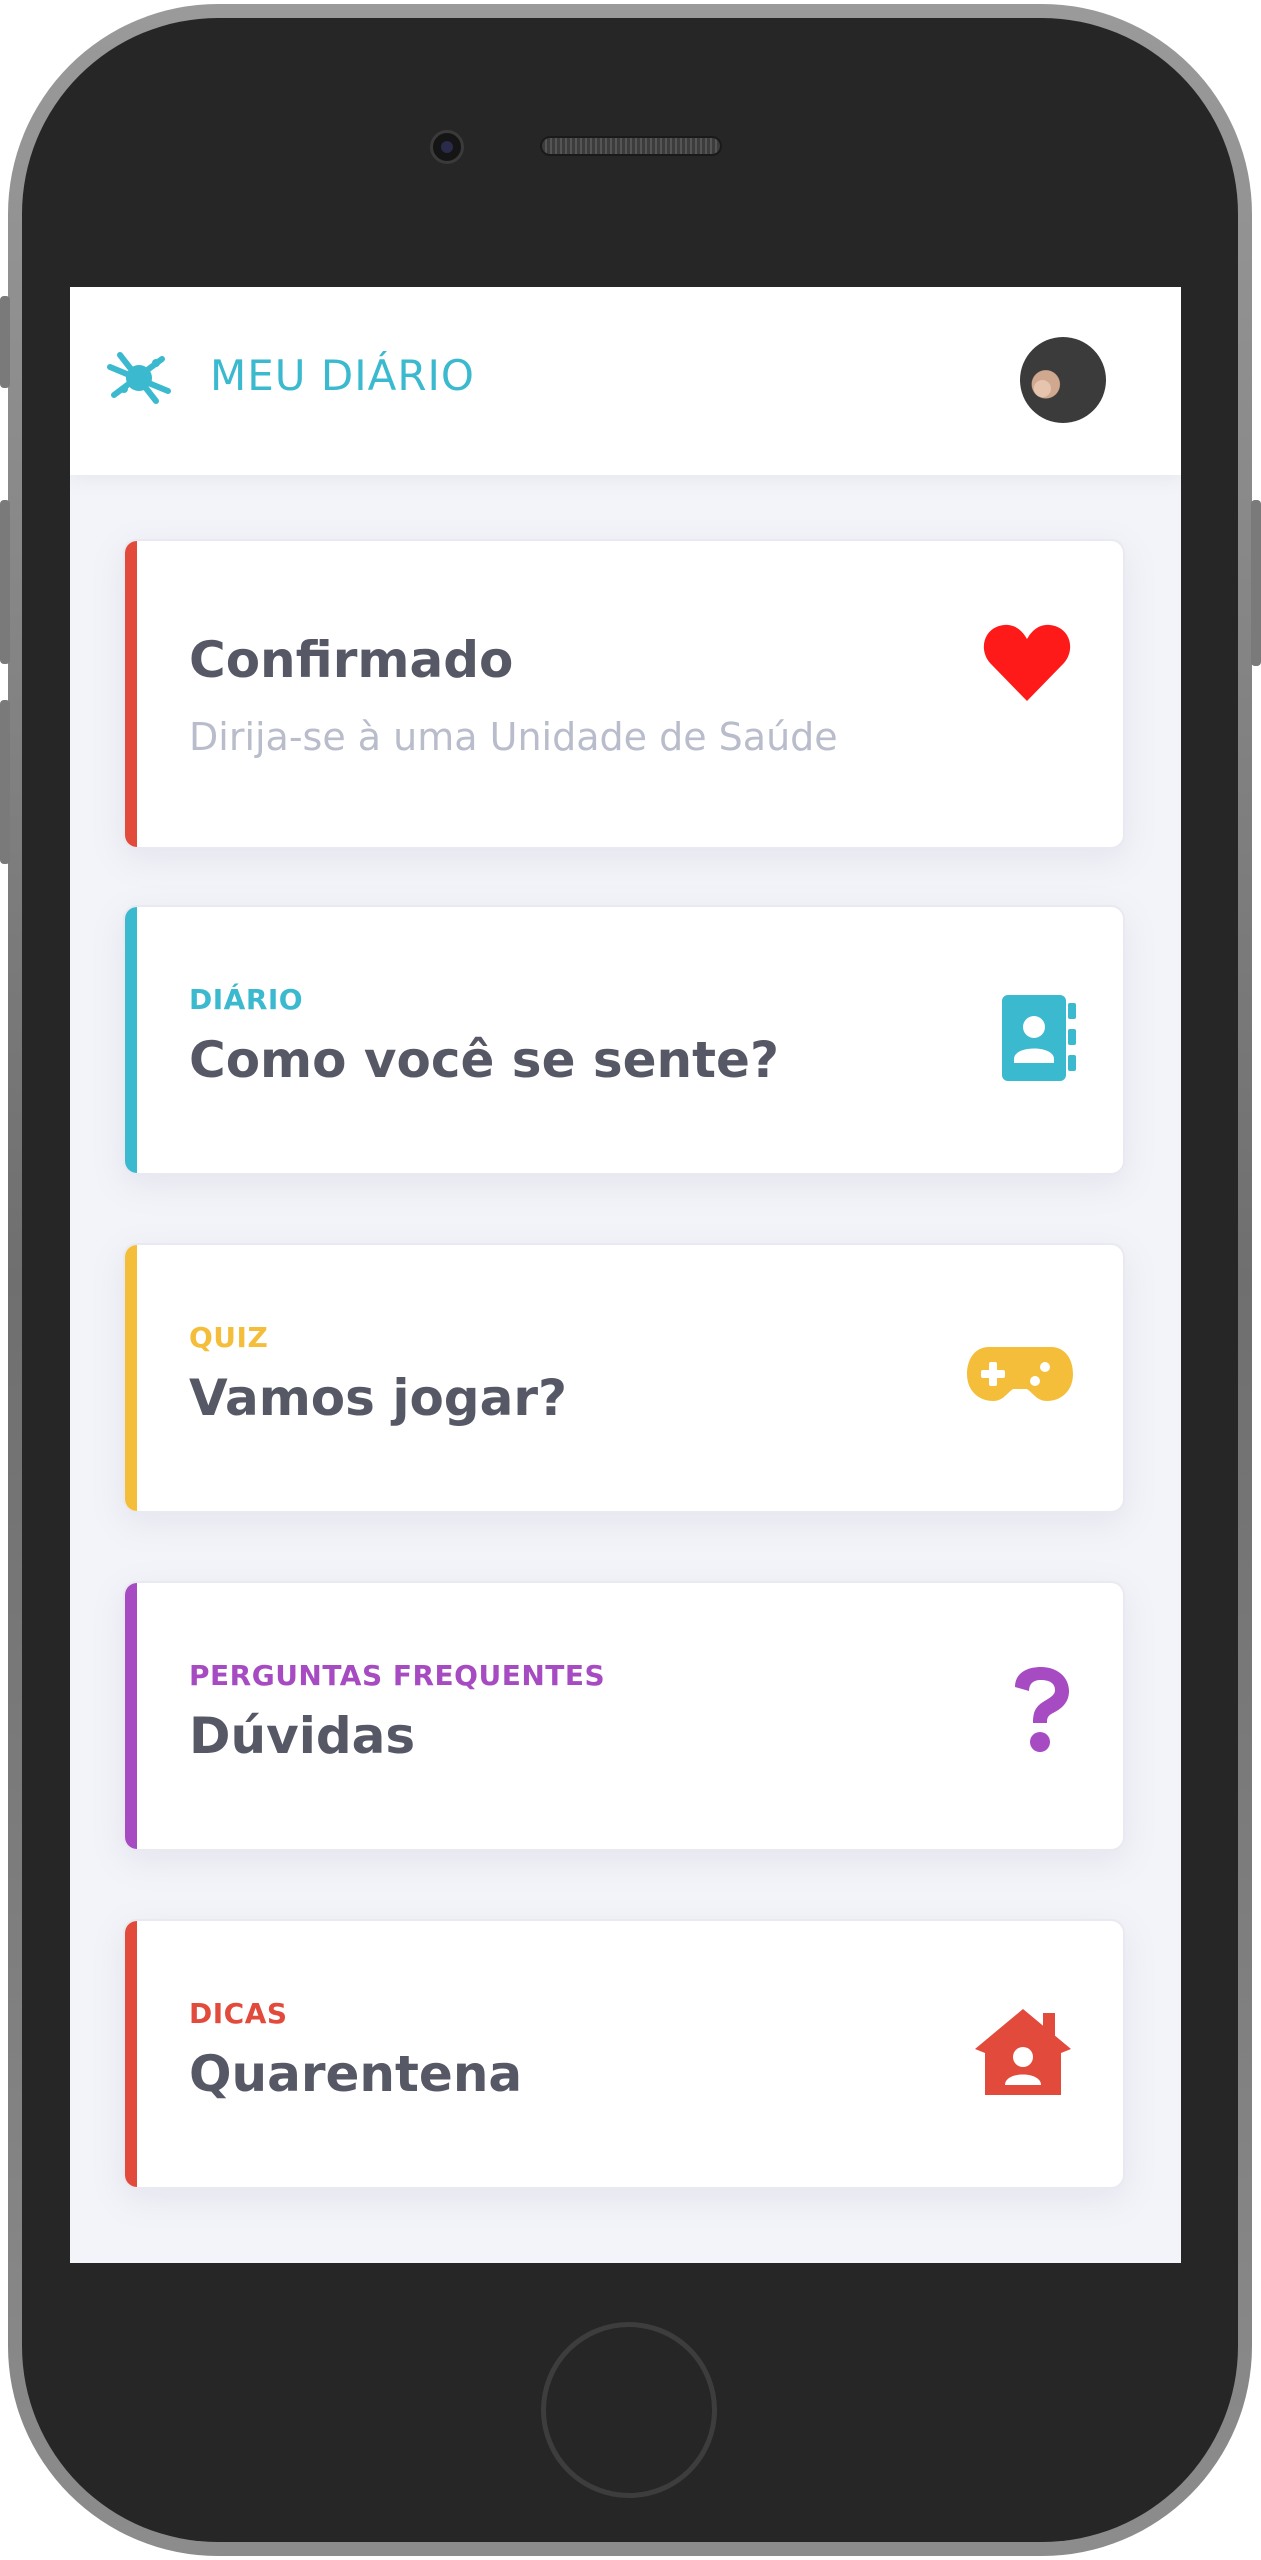 This screenshot has height=2560, width=1261. I want to click on card-perguntas-frequentes: PERGUNTAS FREQUENTES Dúvidas, so click(624, 1716).